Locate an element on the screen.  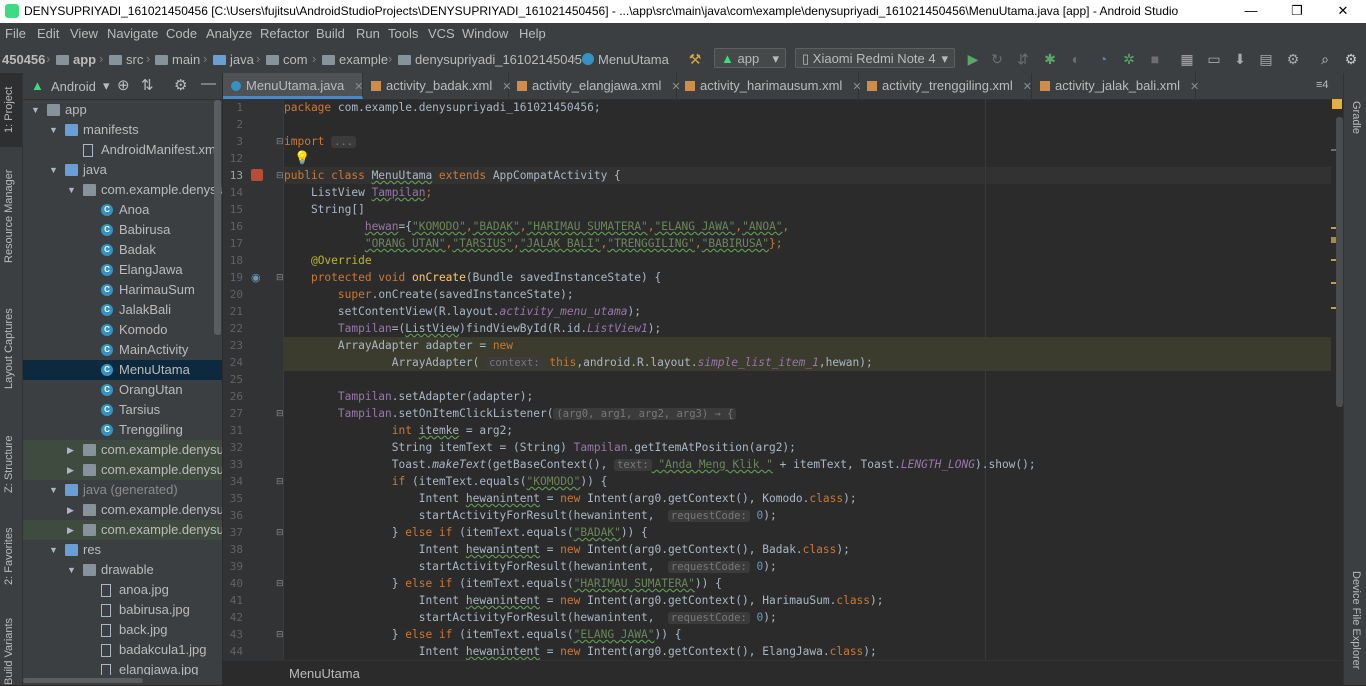
device-select: ▯ Xiaomi Redmi Note 4 ▾ is located at coordinates (875, 58).